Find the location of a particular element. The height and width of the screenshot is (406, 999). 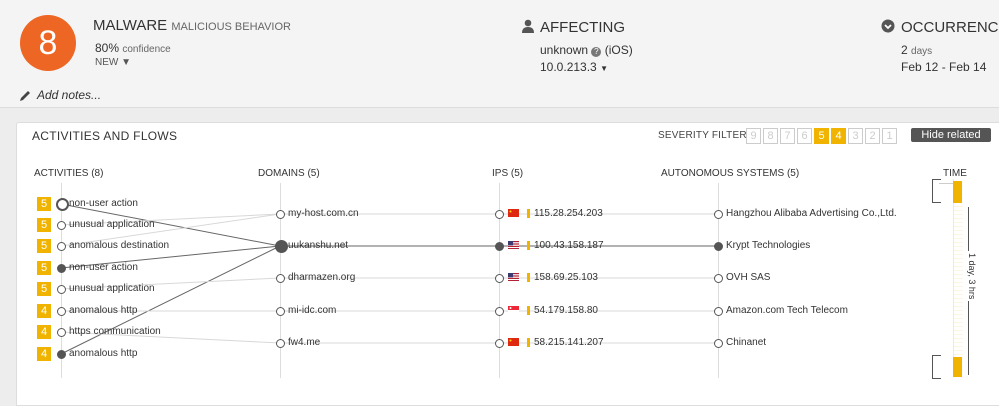

status-label: NEW is located at coordinates (107, 62).